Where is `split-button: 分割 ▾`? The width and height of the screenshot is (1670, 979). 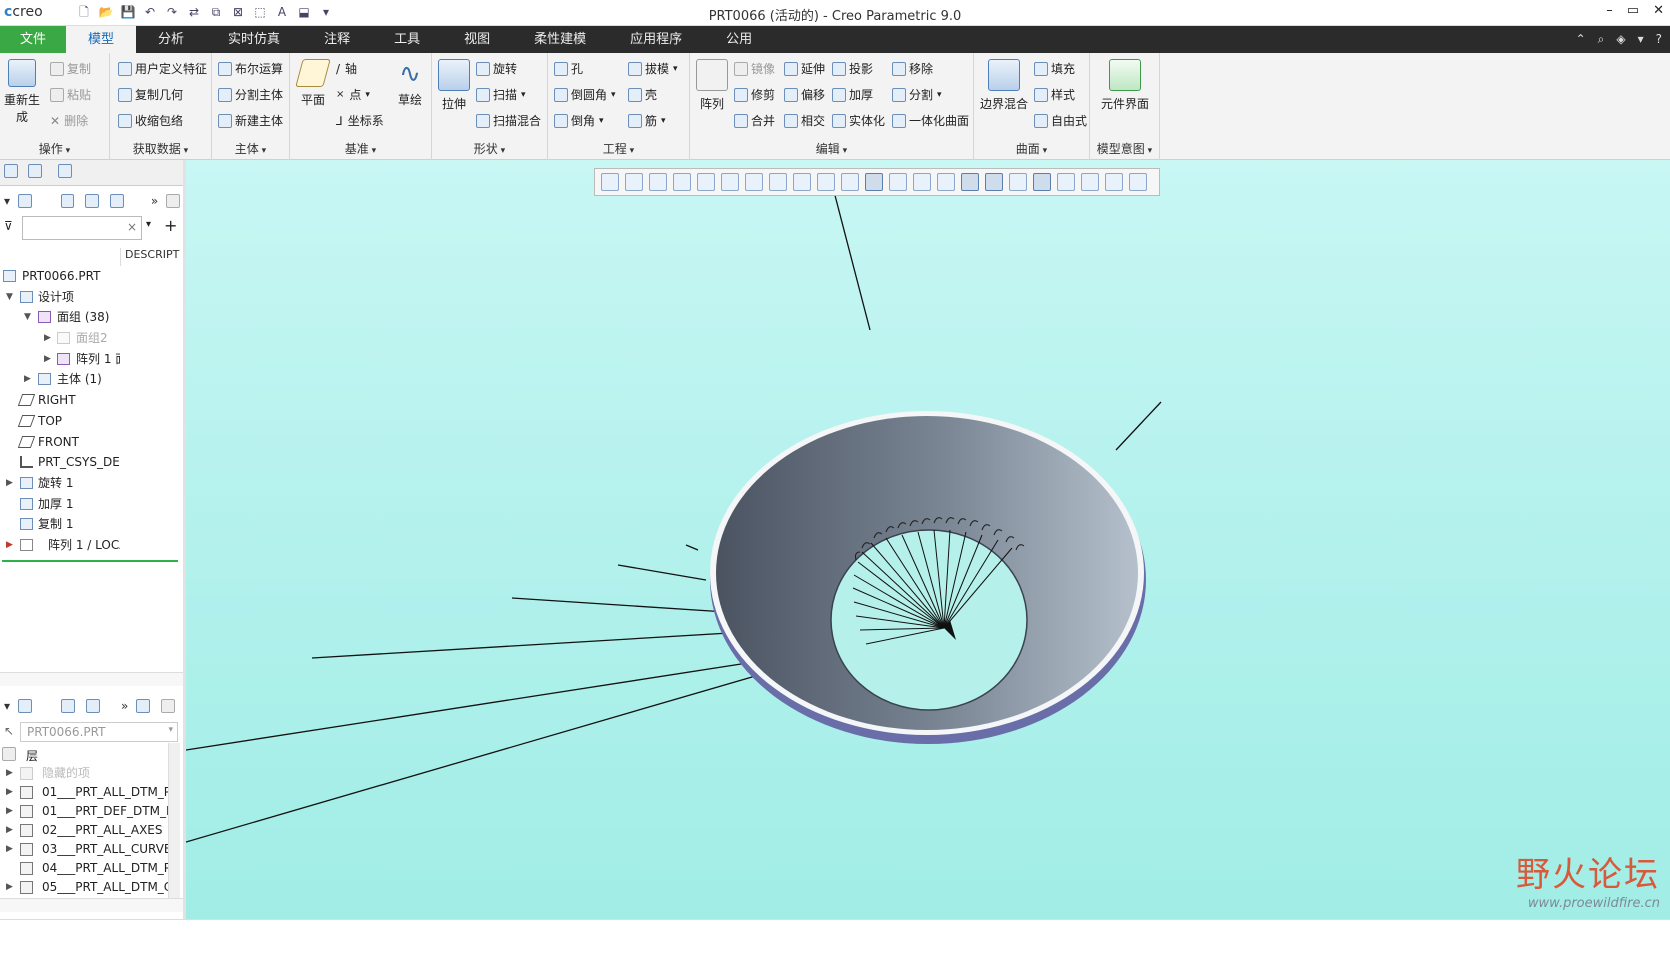 split-button: 分割 ▾ is located at coordinates (917, 94).